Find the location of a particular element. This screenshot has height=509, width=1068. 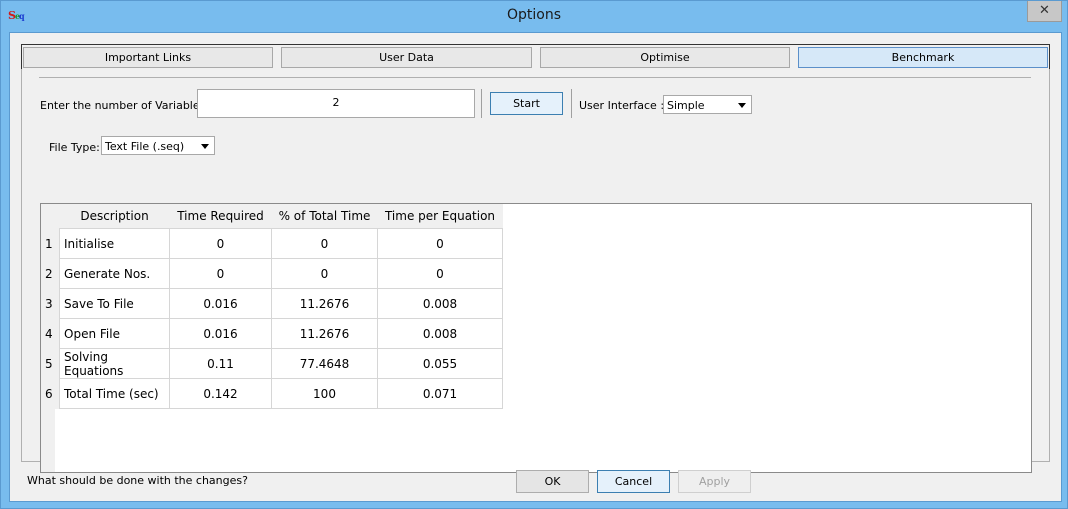

ok-button: OK is located at coordinates (552, 481).